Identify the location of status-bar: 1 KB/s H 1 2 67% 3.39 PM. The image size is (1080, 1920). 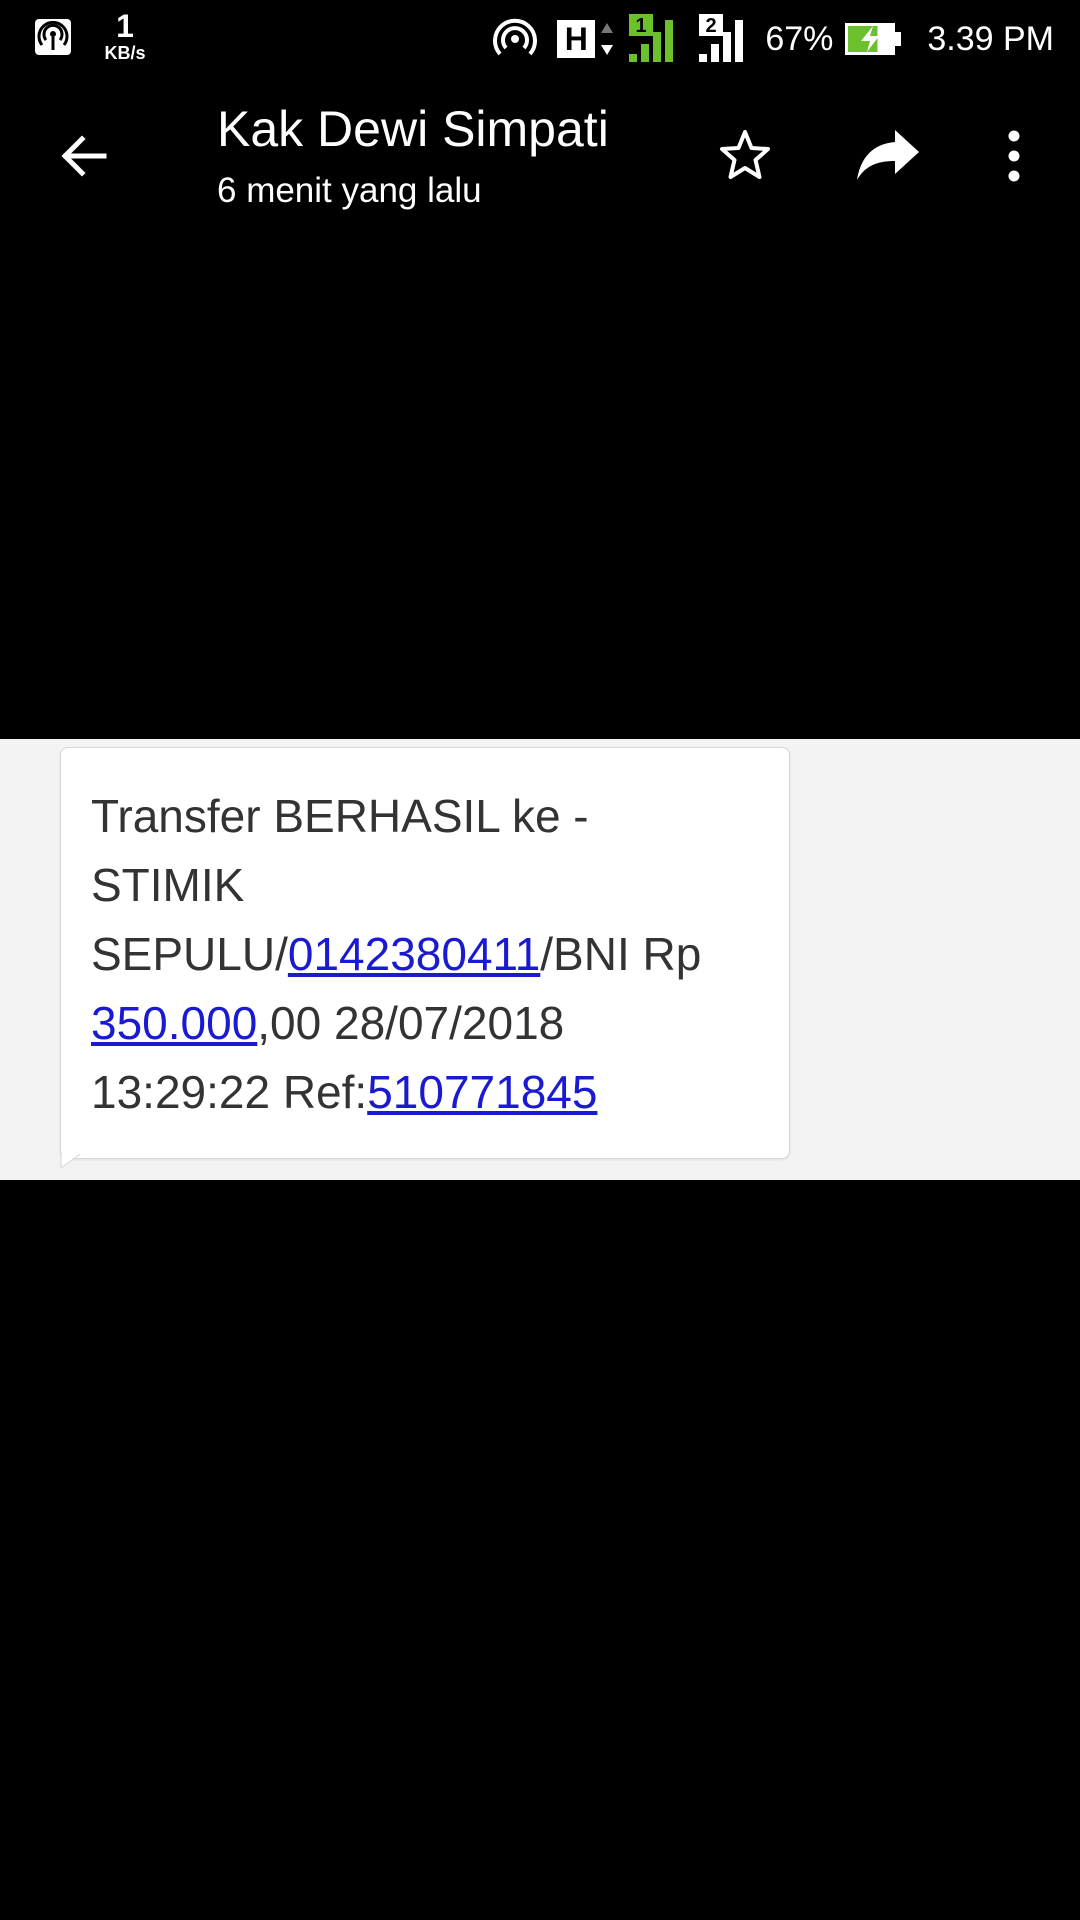
(540, 39).